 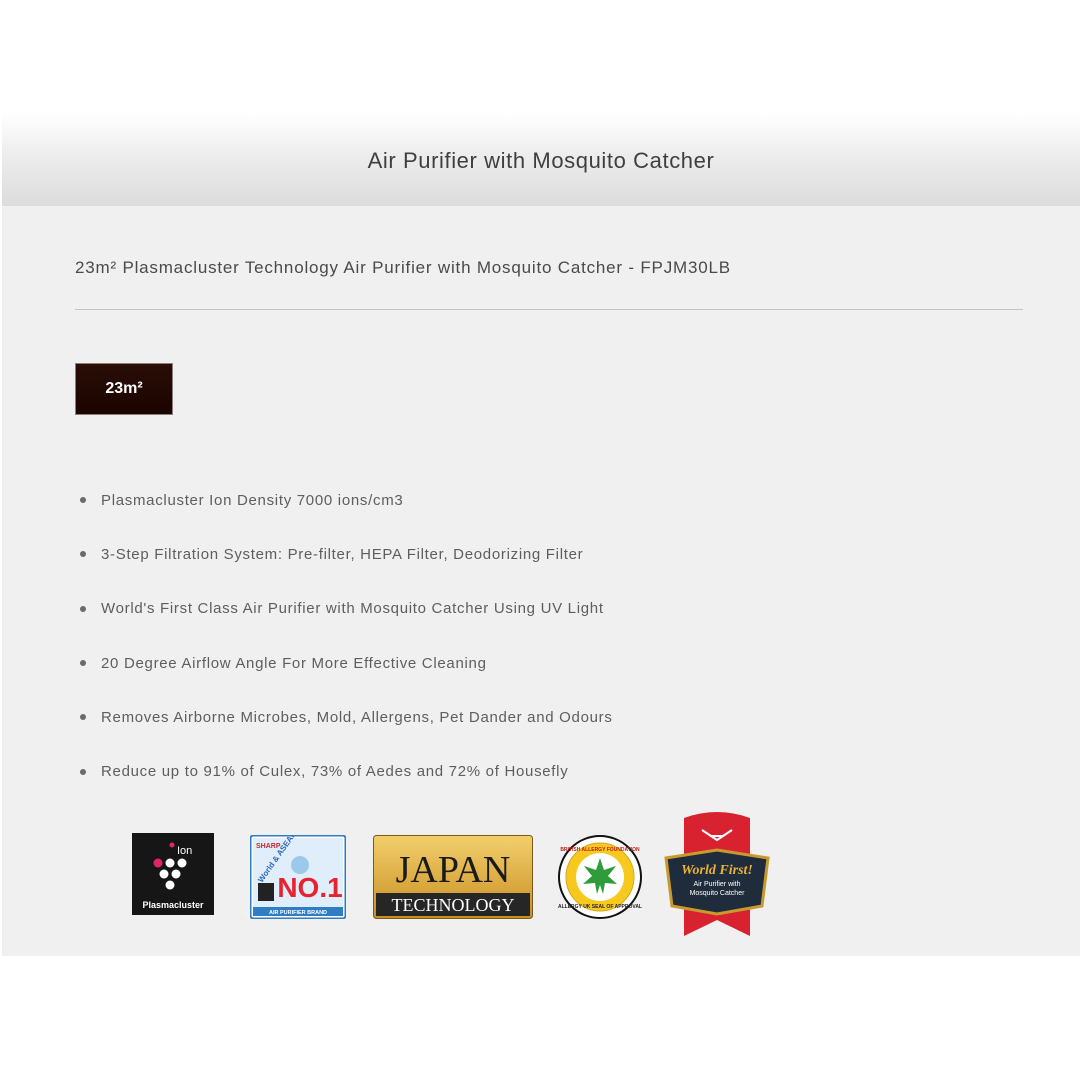 What do you see at coordinates (124, 389) in the screenshot?
I see `area-badge: 23m²` at bounding box center [124, 389].